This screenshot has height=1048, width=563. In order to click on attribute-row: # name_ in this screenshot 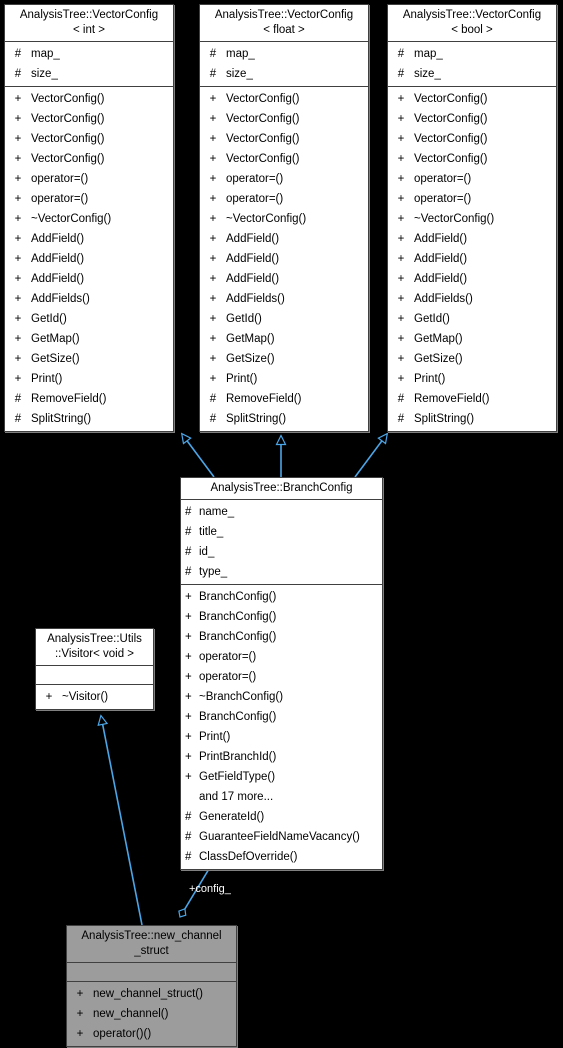, I will do `click(281, 512)`.